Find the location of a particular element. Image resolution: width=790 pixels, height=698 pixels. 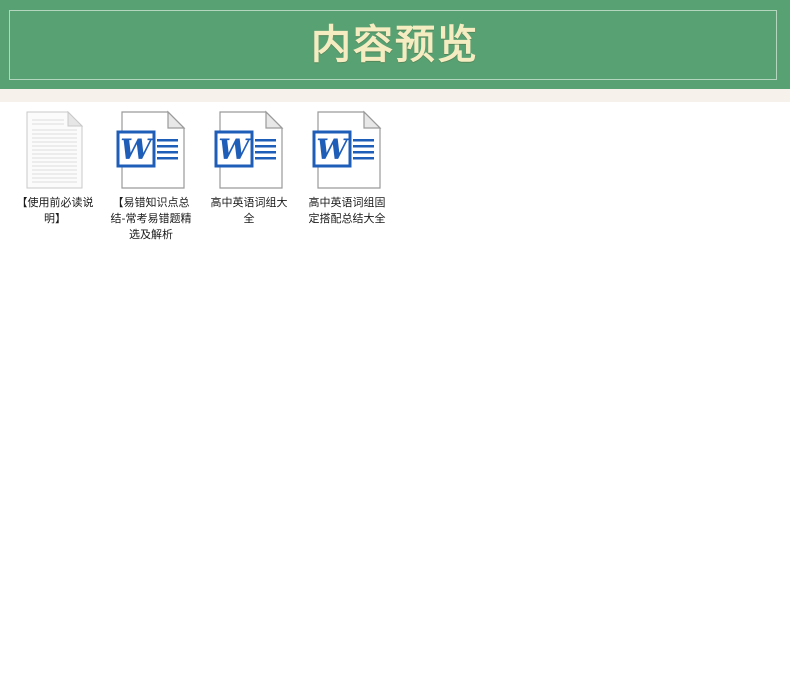

file-label: 高中英语词组固定搭配总结大全 is located at coordinates (347, 210).